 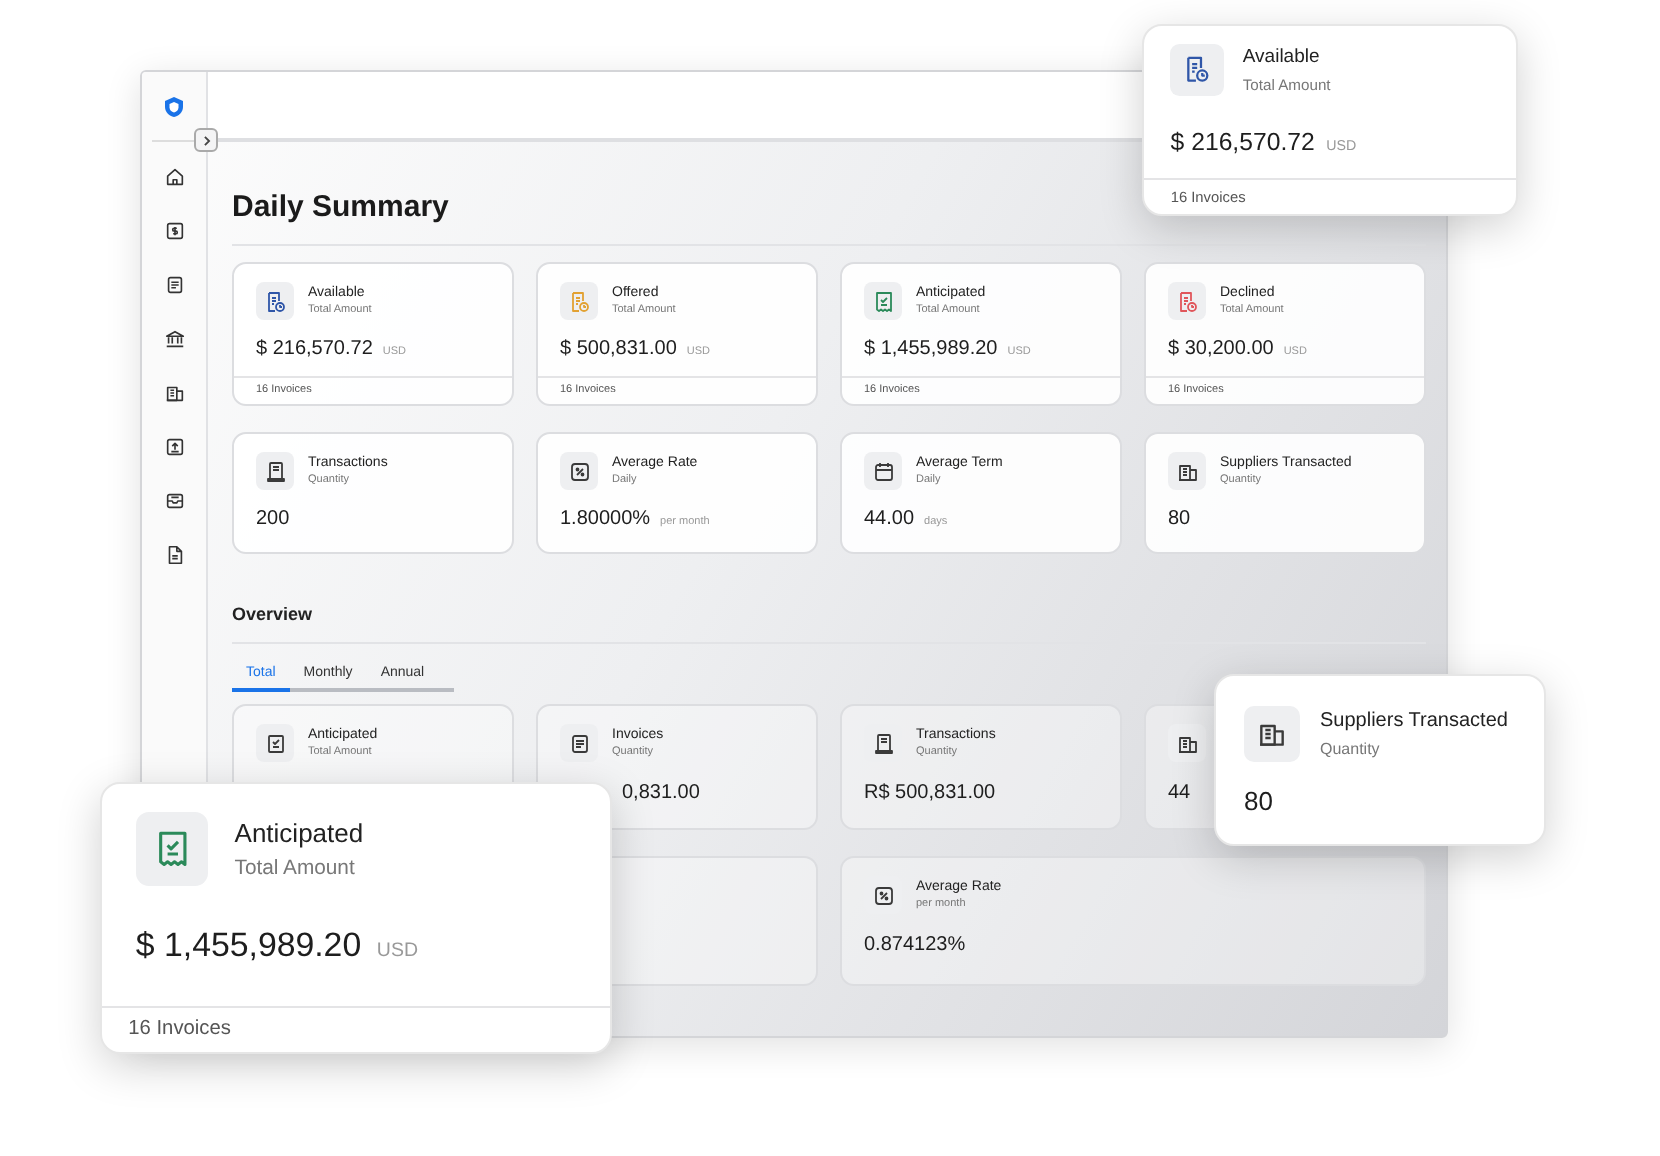 What do you see at coordinates (179, 1028) in the screenshot?
I see `card-footer: 16 Invoices` at bounding box center [179, 1028].